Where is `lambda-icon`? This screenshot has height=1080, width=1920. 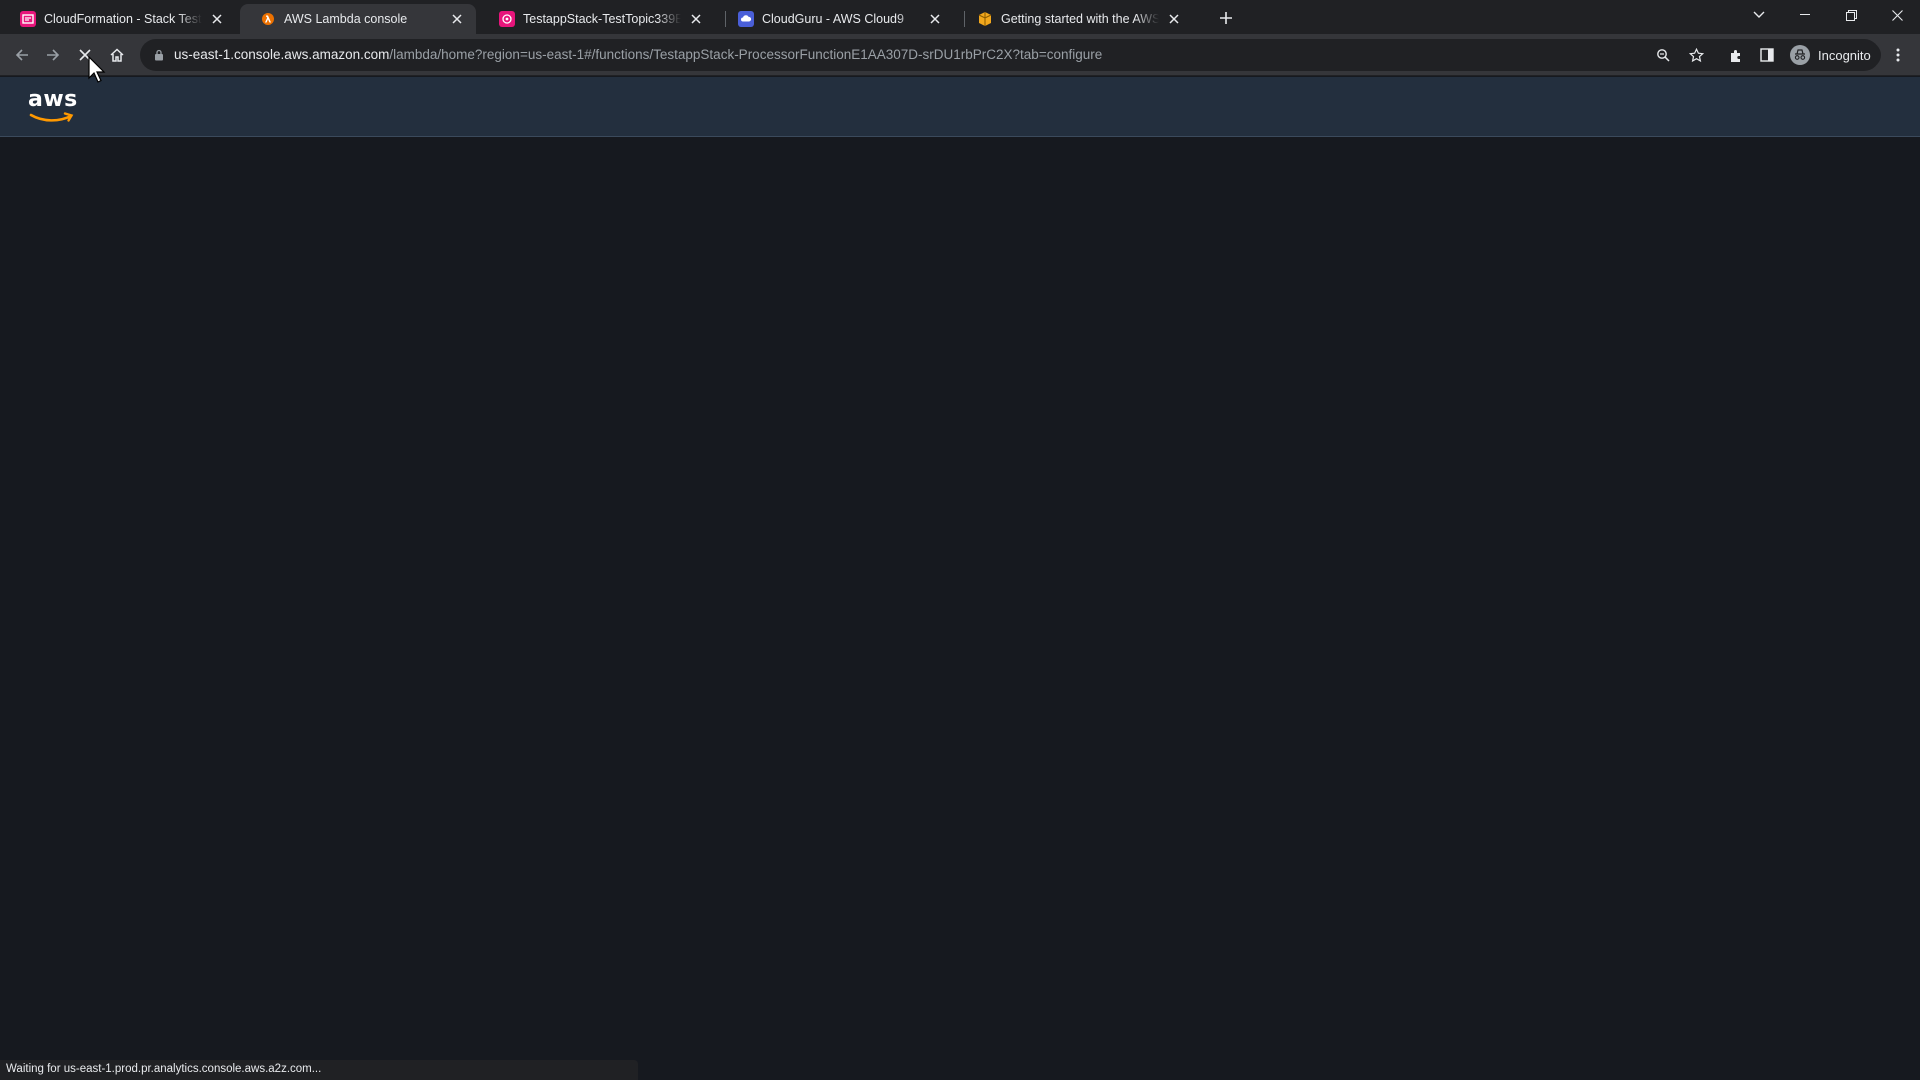 lambda-icon is located at coordinates (268, 19).